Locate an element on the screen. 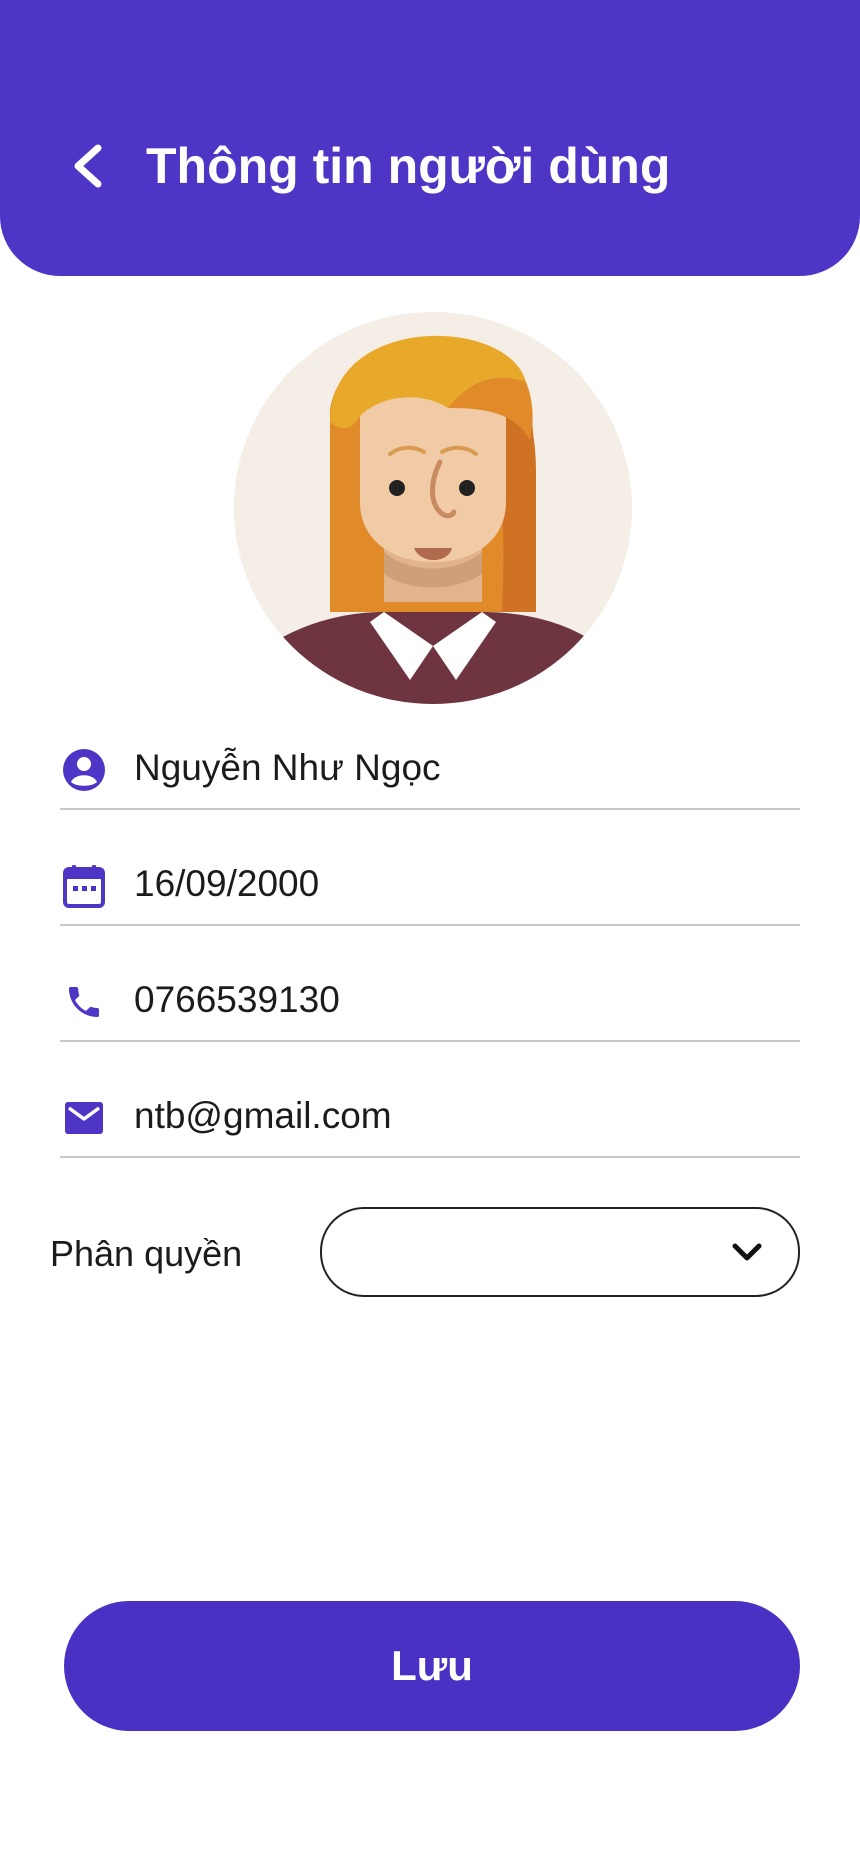  birthdate-value: 16/09/2000 is located at coordinates (227, 883).